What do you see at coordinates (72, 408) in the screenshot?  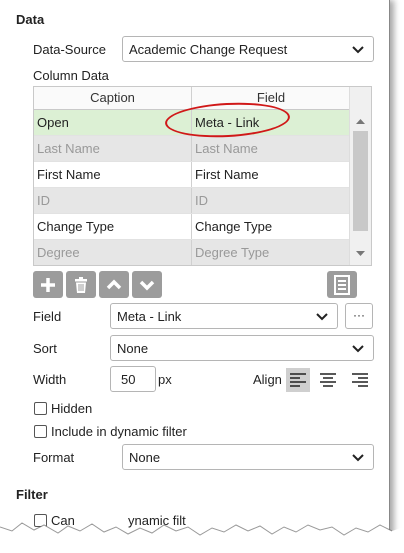 I see `hidden-label: Hidden` at bounding box center [72, 408].